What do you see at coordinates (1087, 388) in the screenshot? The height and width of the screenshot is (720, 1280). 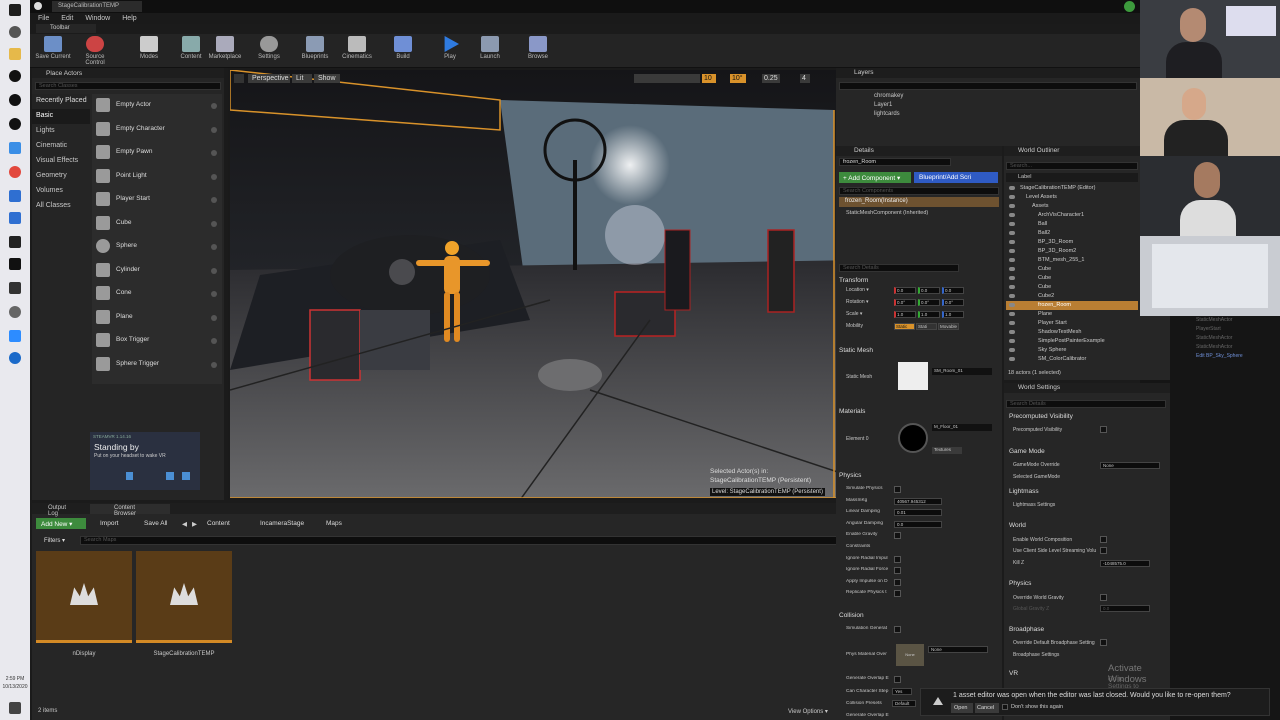 I see `world-settings-tab: World Settings` at bounding box center [1087, 388].